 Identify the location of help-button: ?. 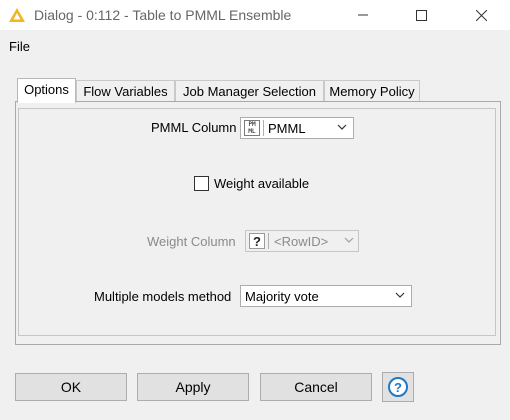
(398, 387).